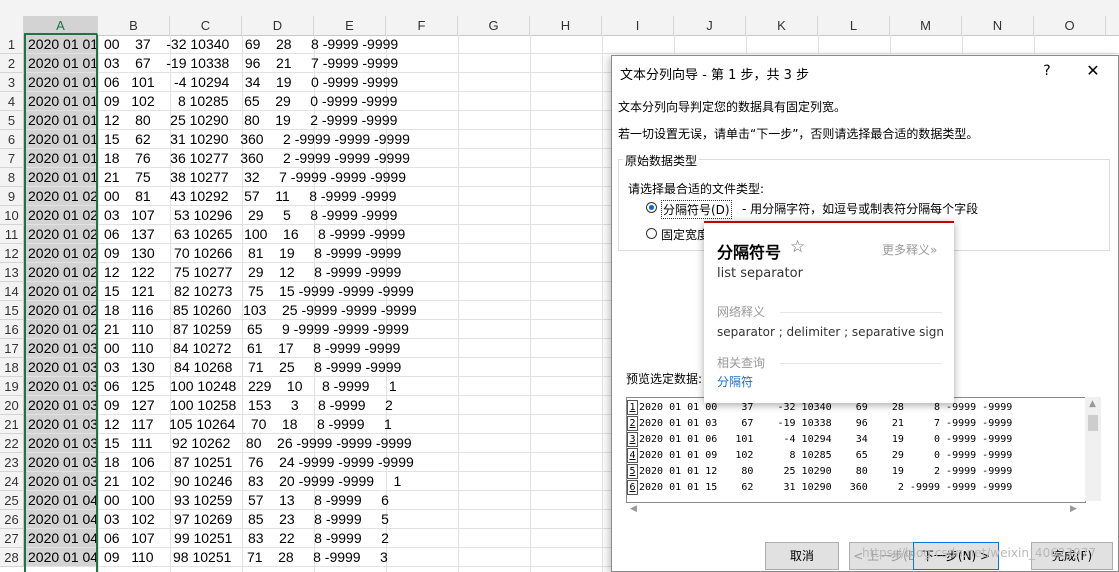 This screenshot has height=572, width=1119. I want to click on column-header-h: H, so click(566, 25).